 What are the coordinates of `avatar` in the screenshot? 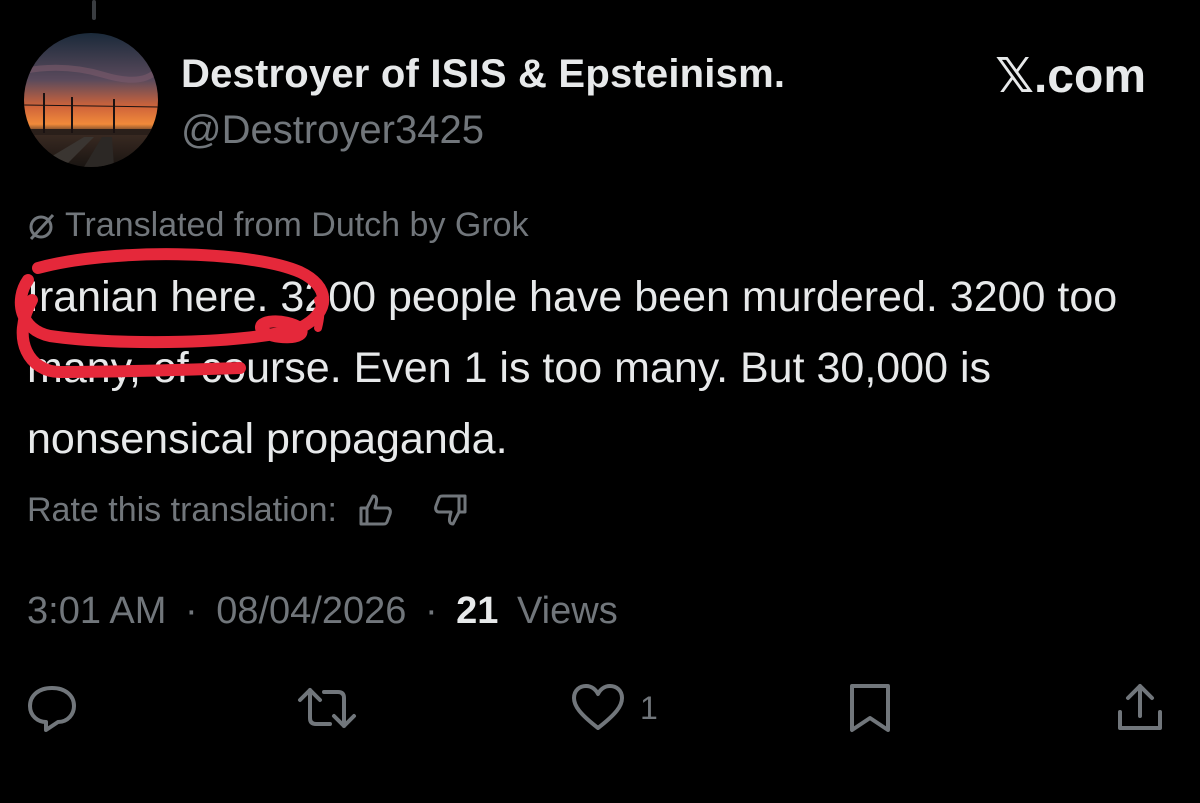 It's located at (91, 100).